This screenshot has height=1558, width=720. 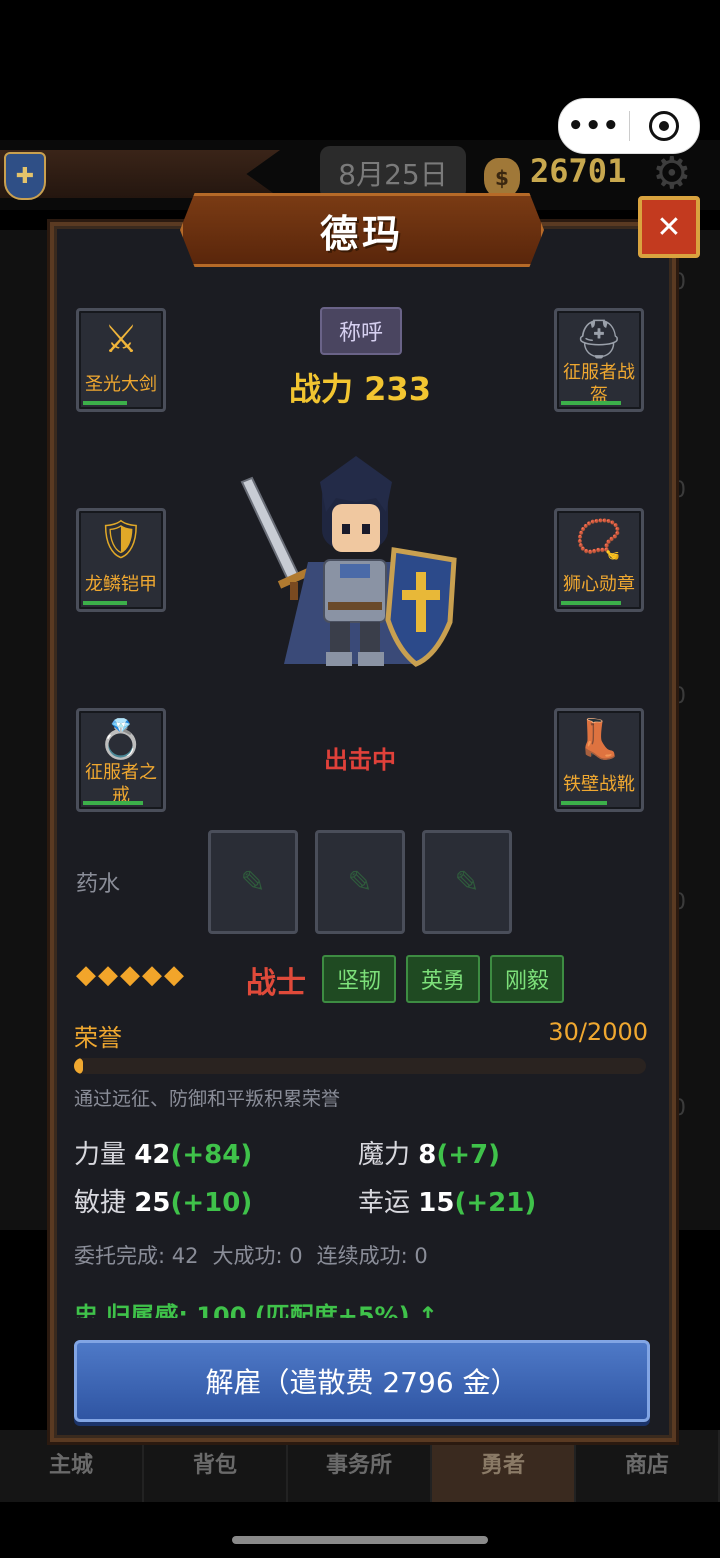 I want to click on stat-magic: 魔力 8(+7), so click(x=429, y=1152).